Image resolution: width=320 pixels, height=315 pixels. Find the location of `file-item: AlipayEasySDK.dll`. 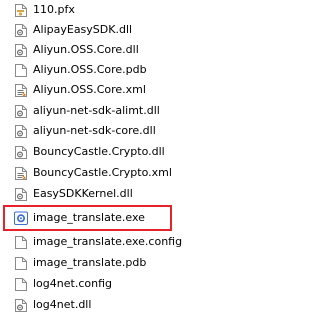

file-item: AlipayEasySDK.dll is located at coordinates (126, 30).